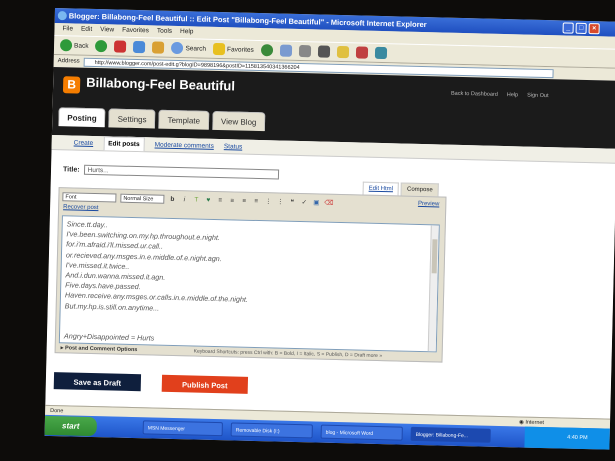 The height and width of the screenshot is (461, 615). I want to click on image-icon: ▣, so click(316, 203).